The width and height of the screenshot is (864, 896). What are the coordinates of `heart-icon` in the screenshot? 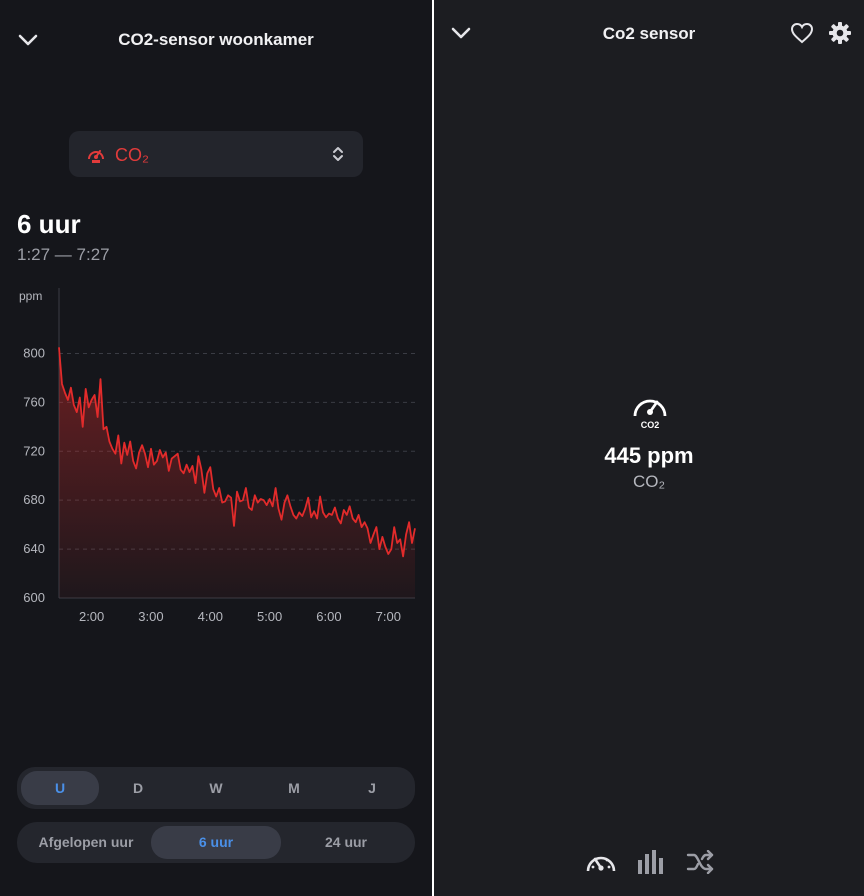 It's located at (802, 33).